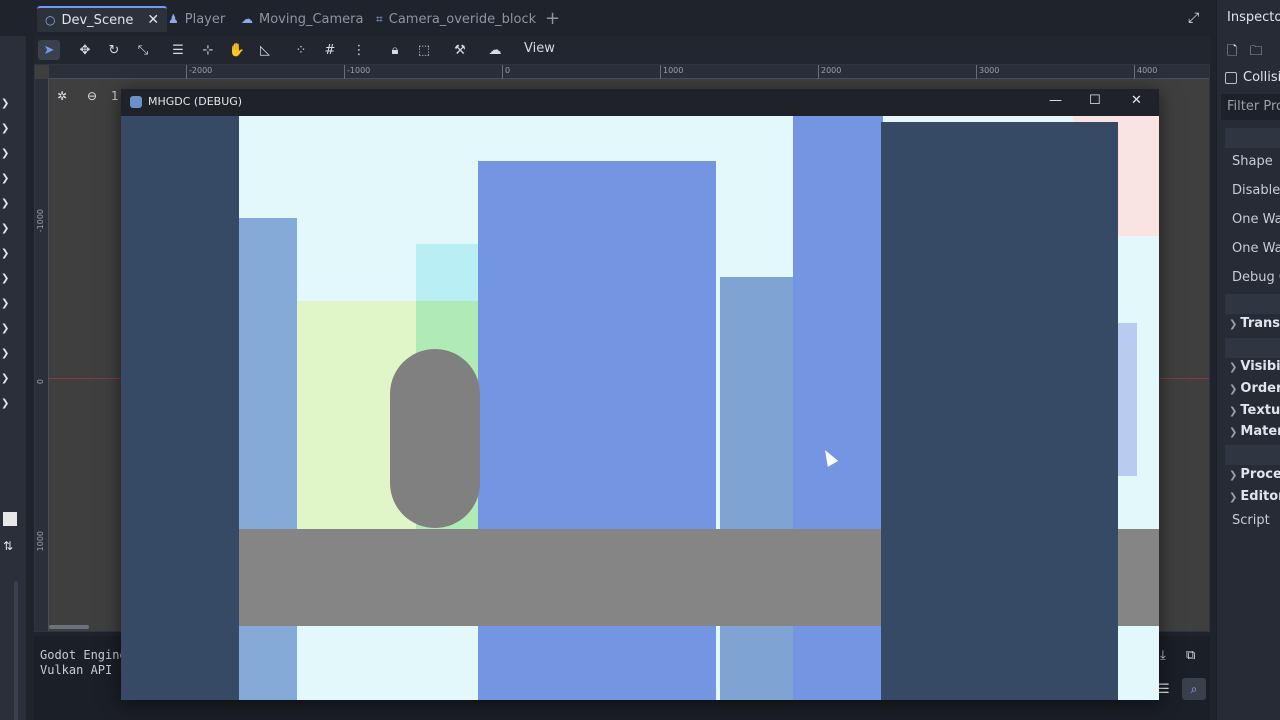 This screenshot has width=1280, height=720. Describe the element at coordinates (301, 50) in the screenshot. I see `smart-snap-icon: ⁘` at that location.